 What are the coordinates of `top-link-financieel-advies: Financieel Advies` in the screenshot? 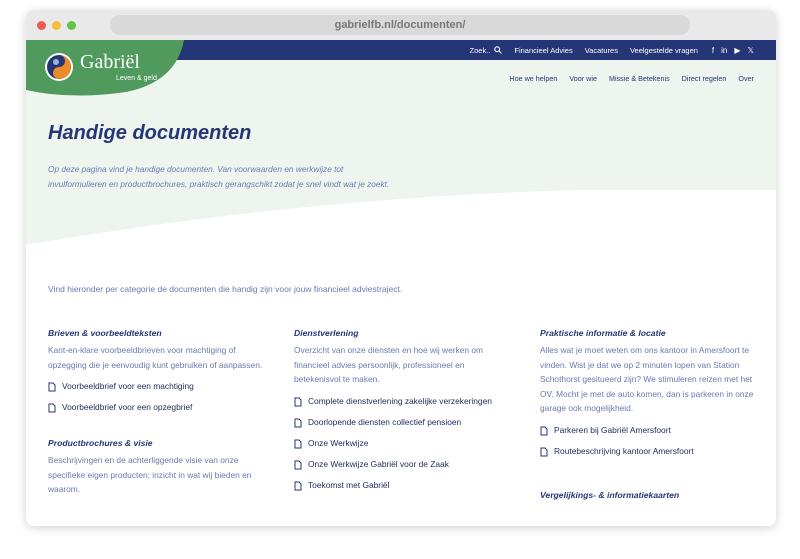 It's located at (543, 50).